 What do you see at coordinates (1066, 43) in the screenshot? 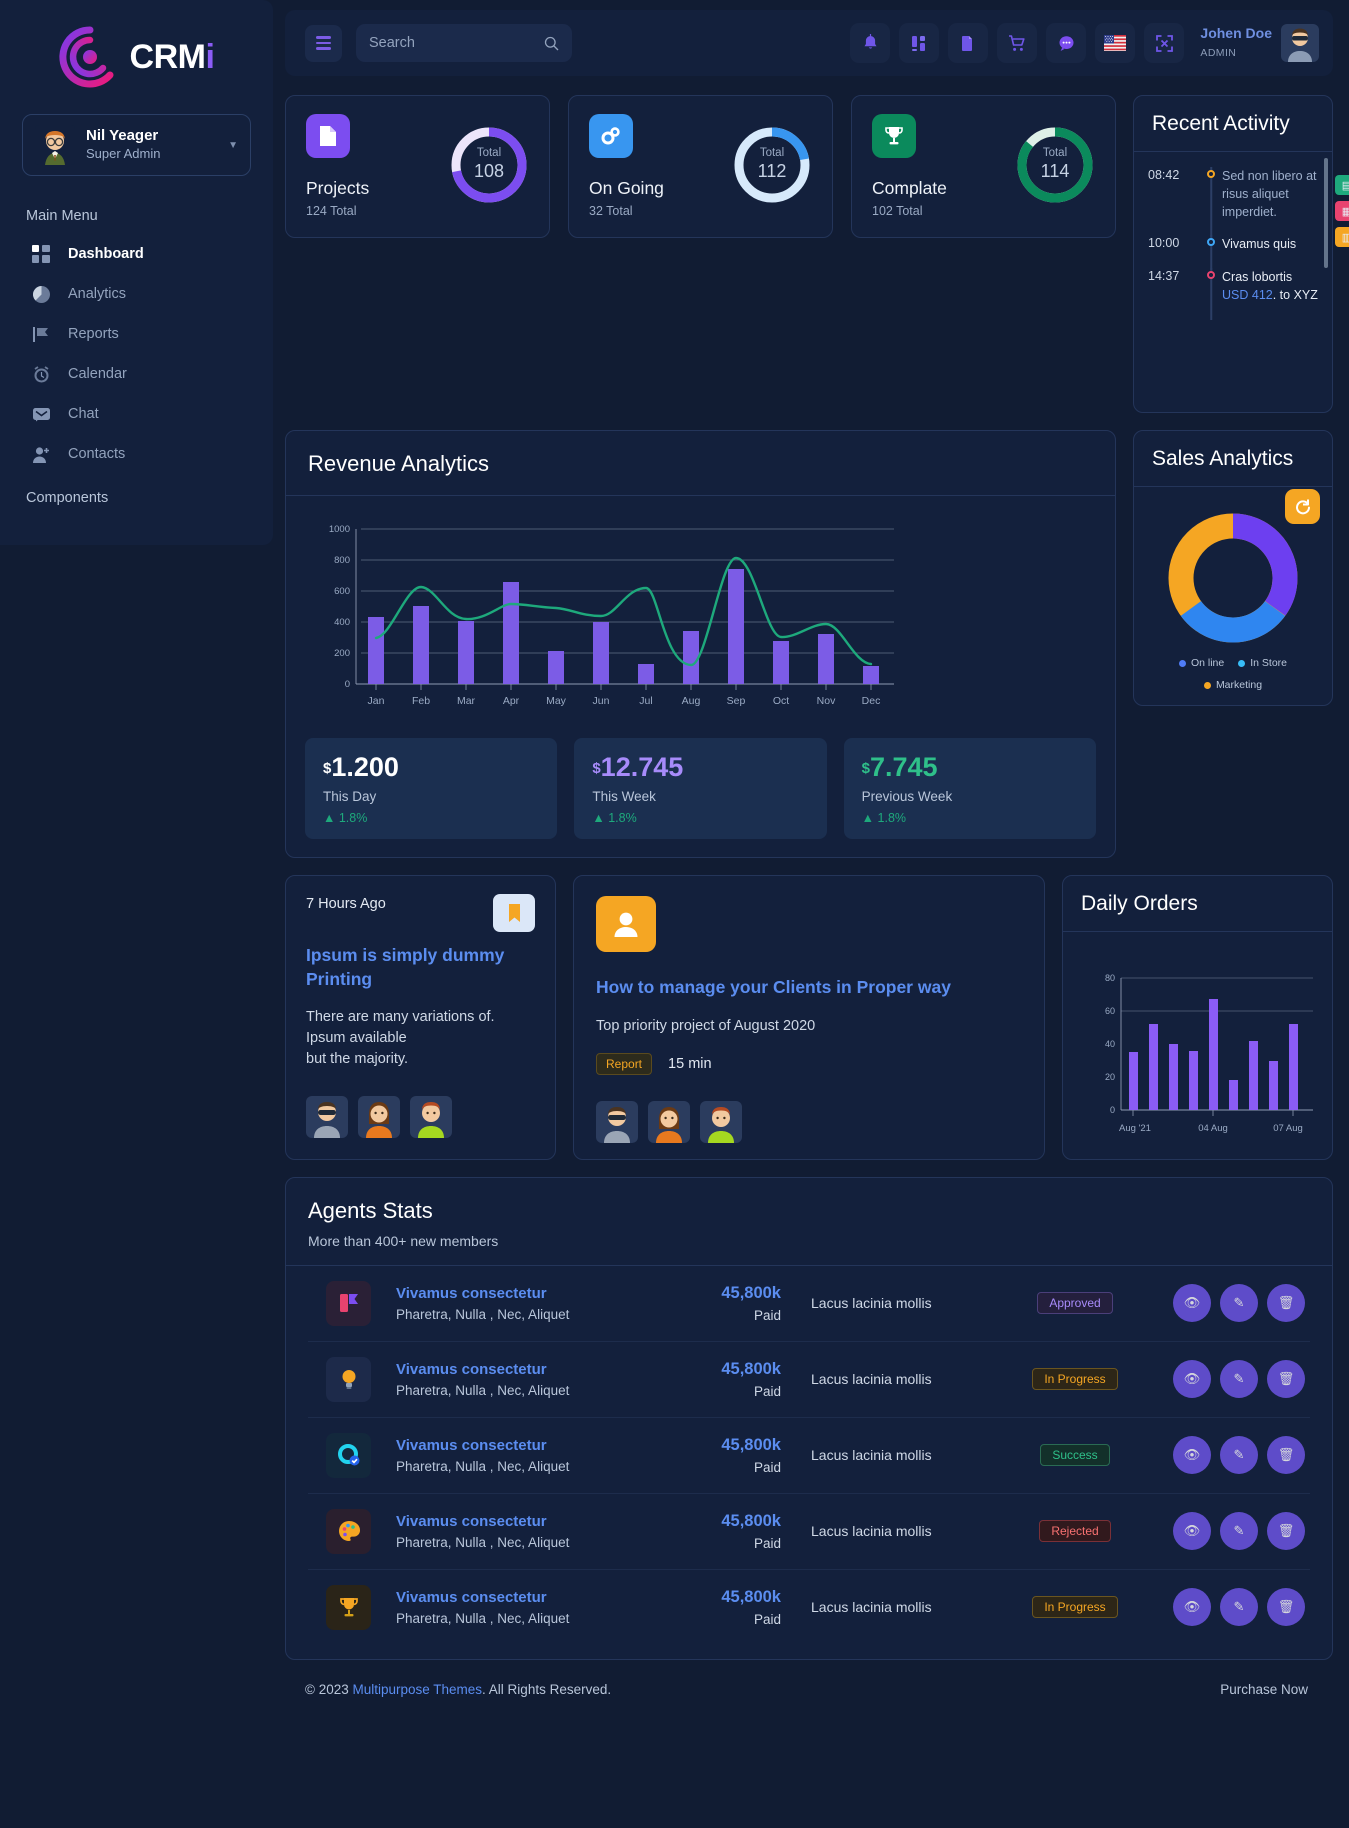
I see `message-icon` at bounding box center [1066, 43].